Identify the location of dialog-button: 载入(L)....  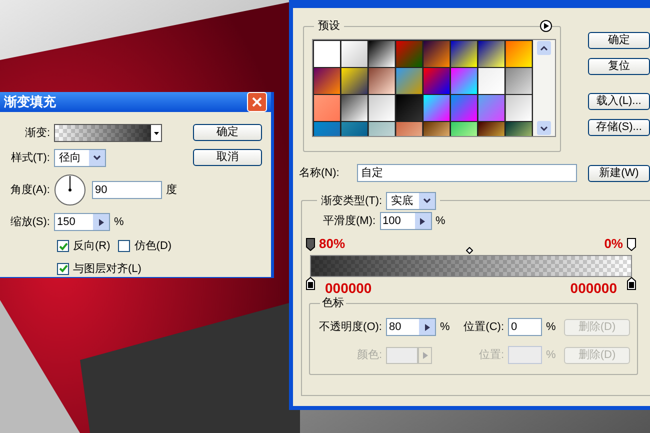
(619, 101).